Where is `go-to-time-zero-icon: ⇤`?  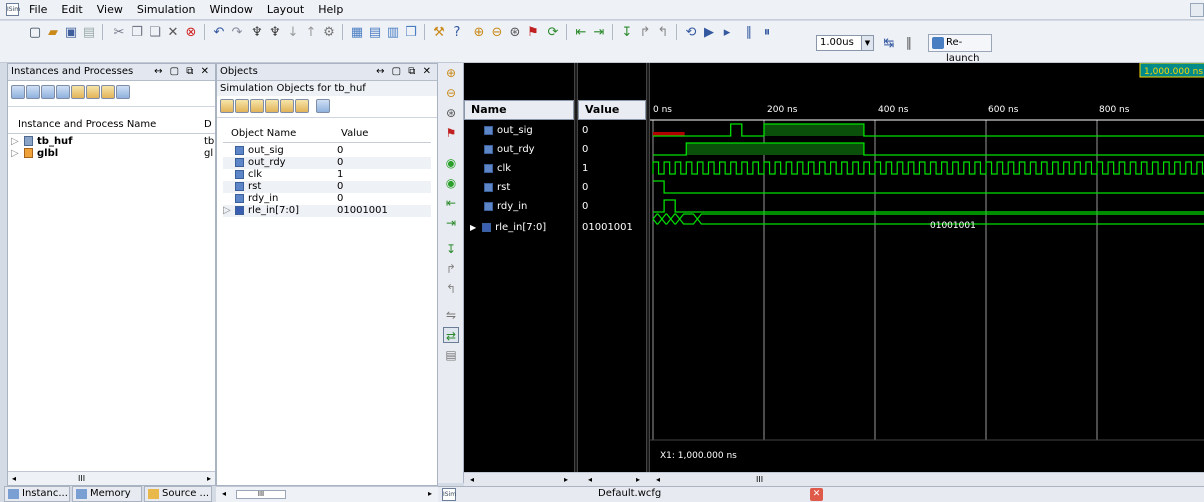 go-to-time-zero-icon: ⇤ is located at coordinates (581, 32).